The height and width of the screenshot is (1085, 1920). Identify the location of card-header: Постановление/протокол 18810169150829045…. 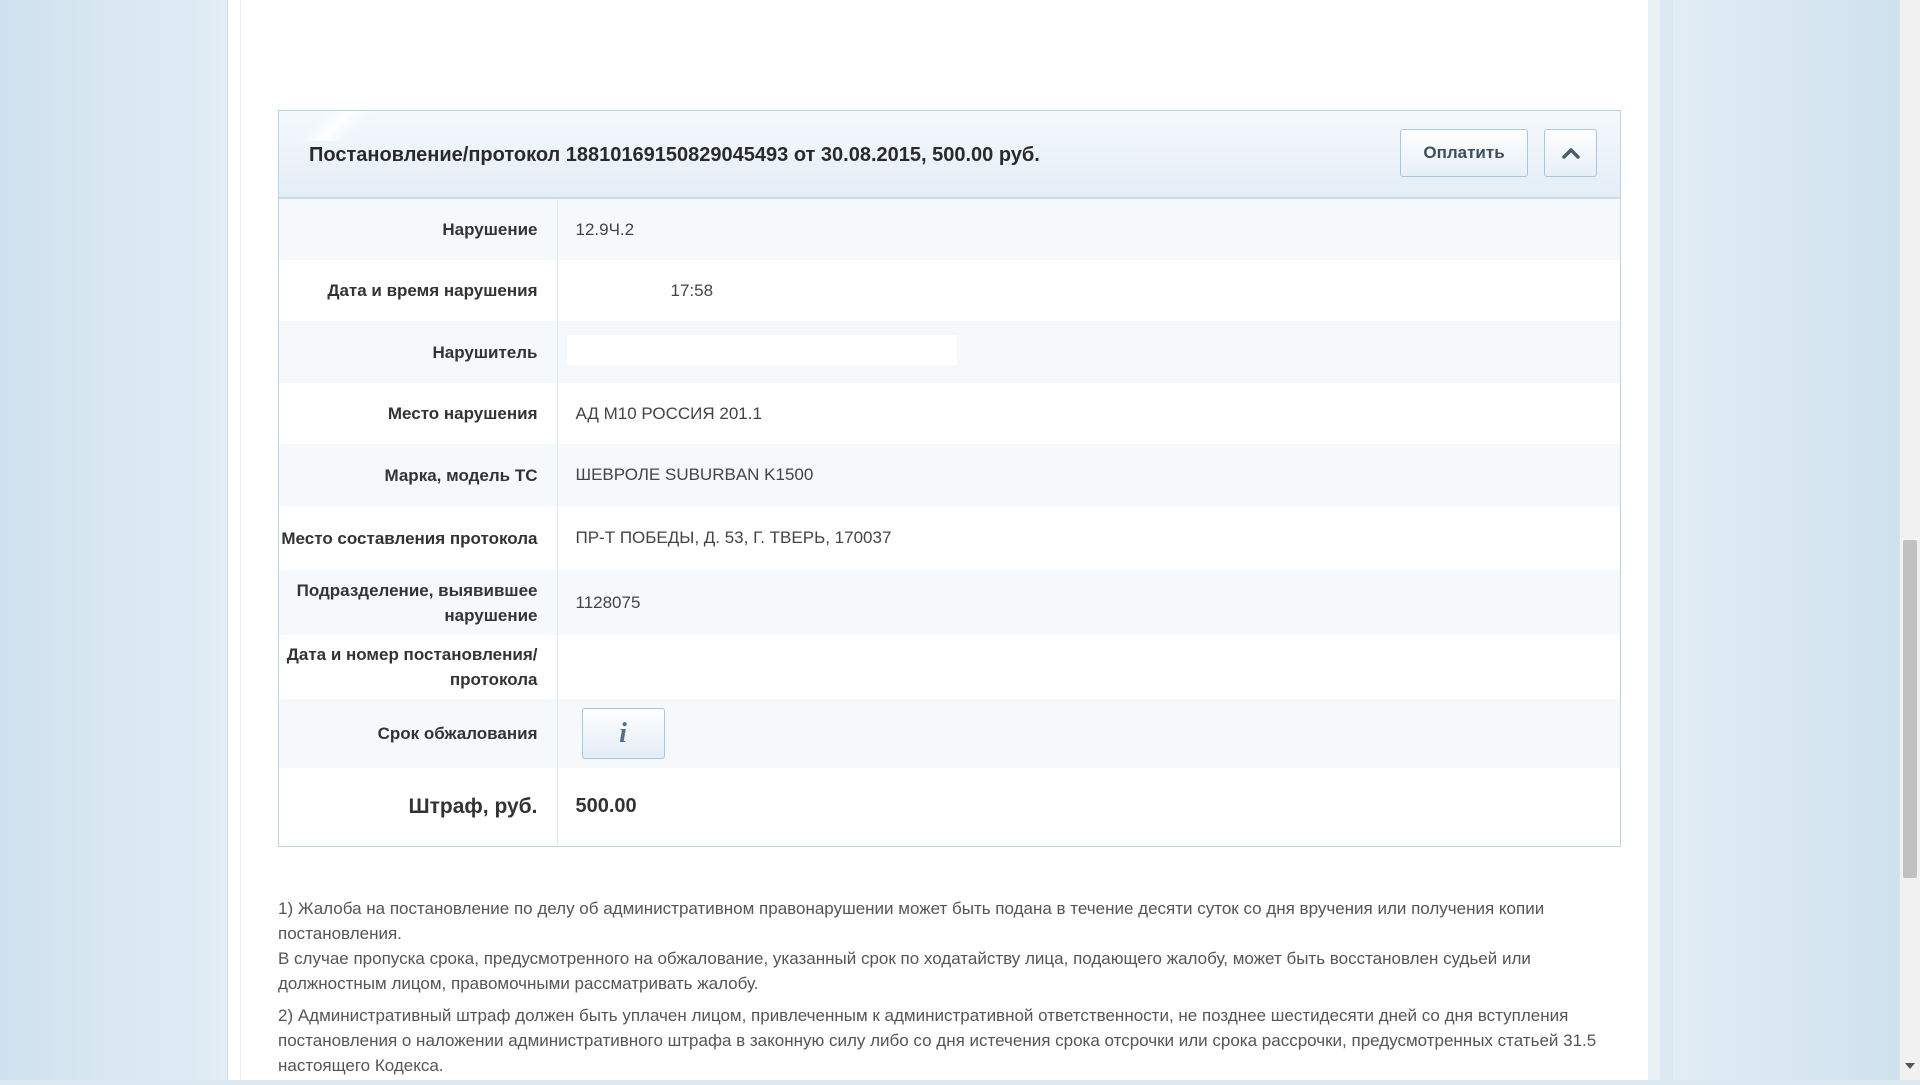
(949, 155).